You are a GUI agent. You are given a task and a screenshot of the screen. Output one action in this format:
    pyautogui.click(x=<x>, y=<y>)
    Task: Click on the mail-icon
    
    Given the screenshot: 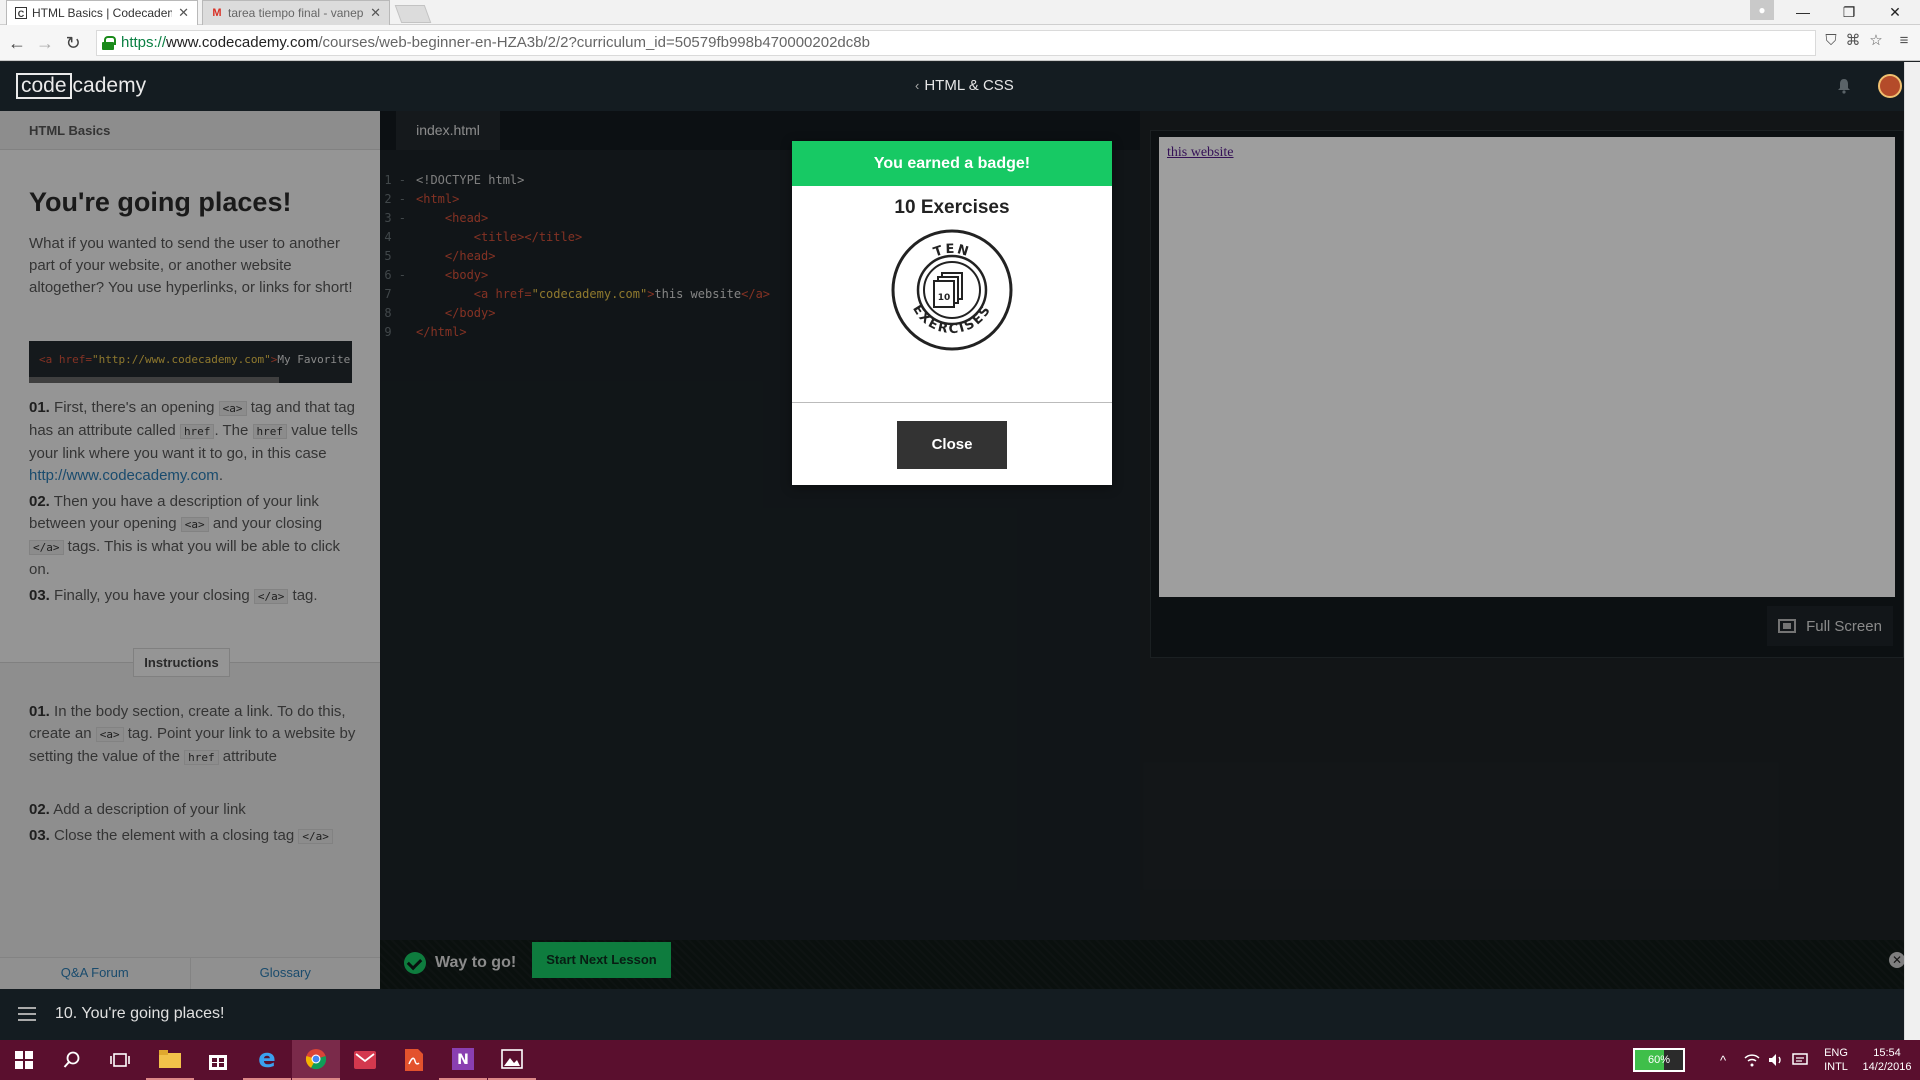 What is the action you would take?
    pyautogui.click(x=365, y=1060)
    